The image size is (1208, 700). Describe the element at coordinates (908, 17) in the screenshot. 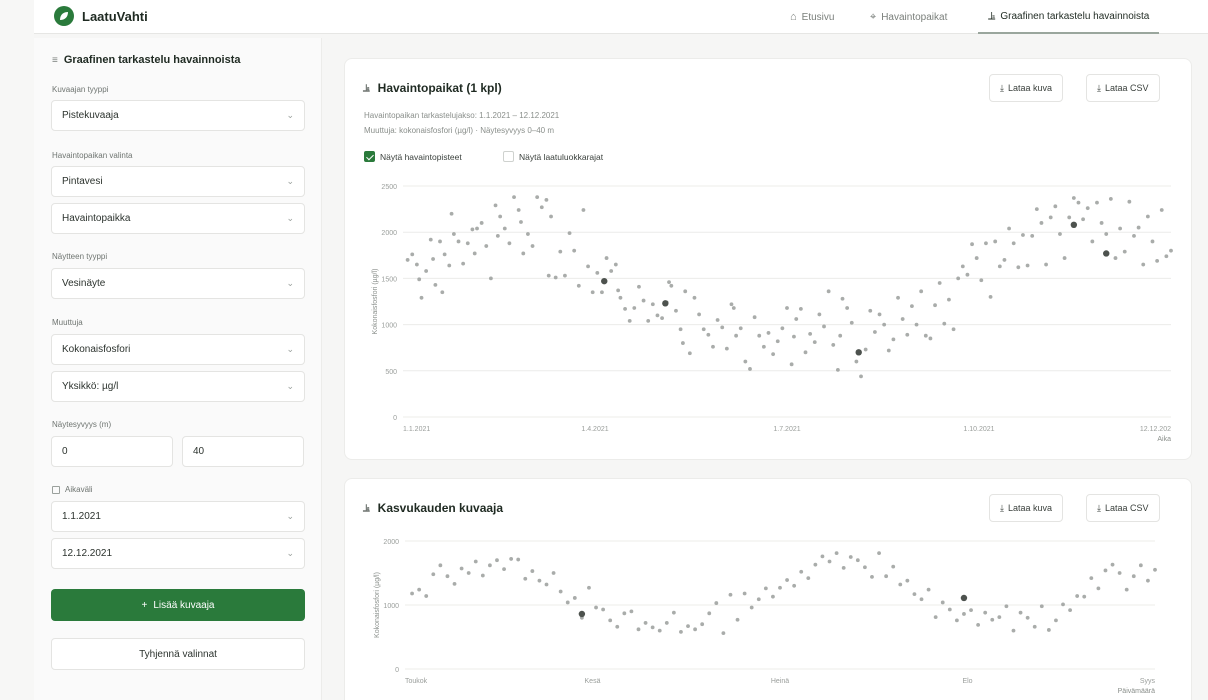

I see `nav-sites: ⌖ Havaintopaikat` at that location.